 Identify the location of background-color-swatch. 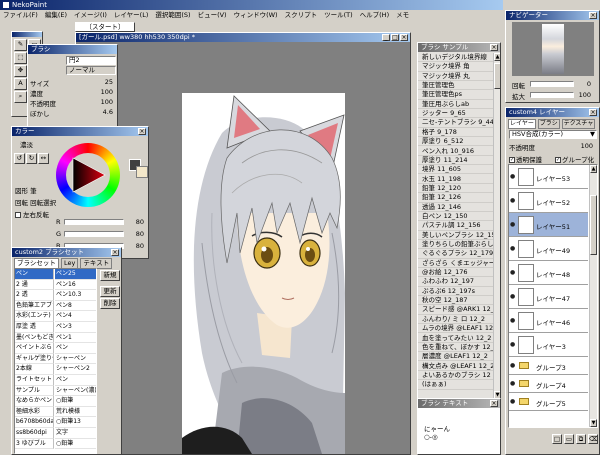
(142, 172).